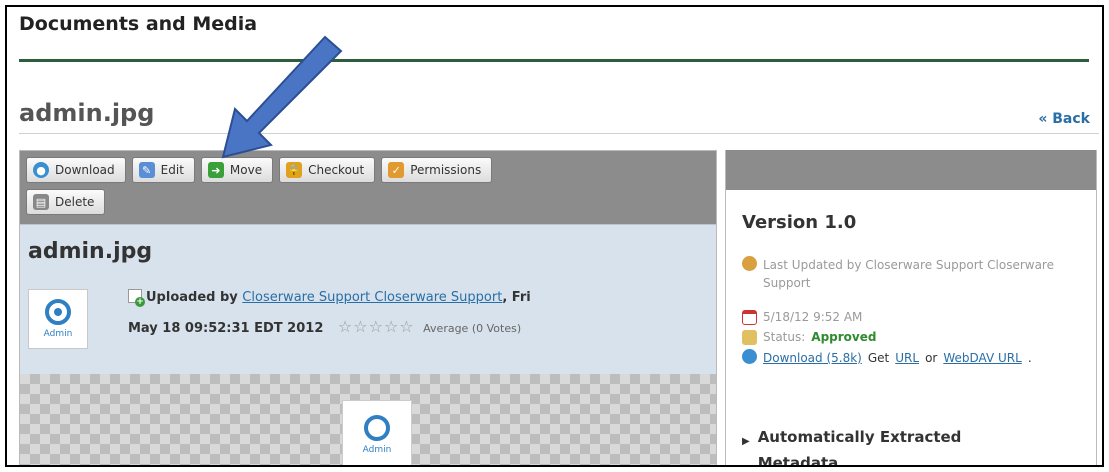 This screenshot has width=1109, height=472. What do you see at coordinates (85, 170) in the screenshot?
I see `download-button-label: Download` at bounding box center [85, 170].